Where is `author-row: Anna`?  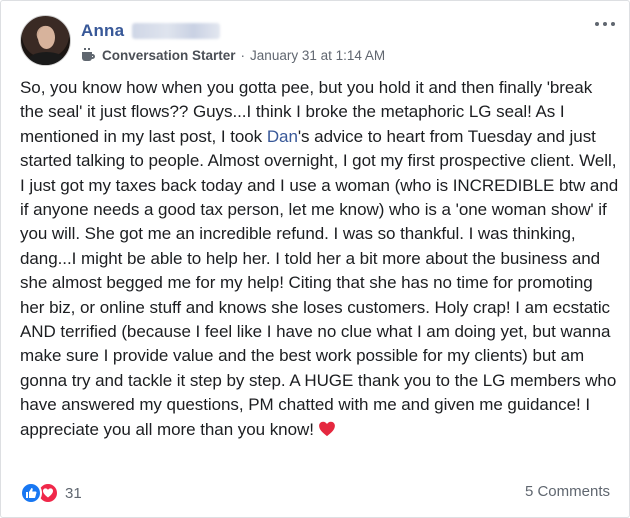
author-row: Anna is located at coordinates (151, 31).